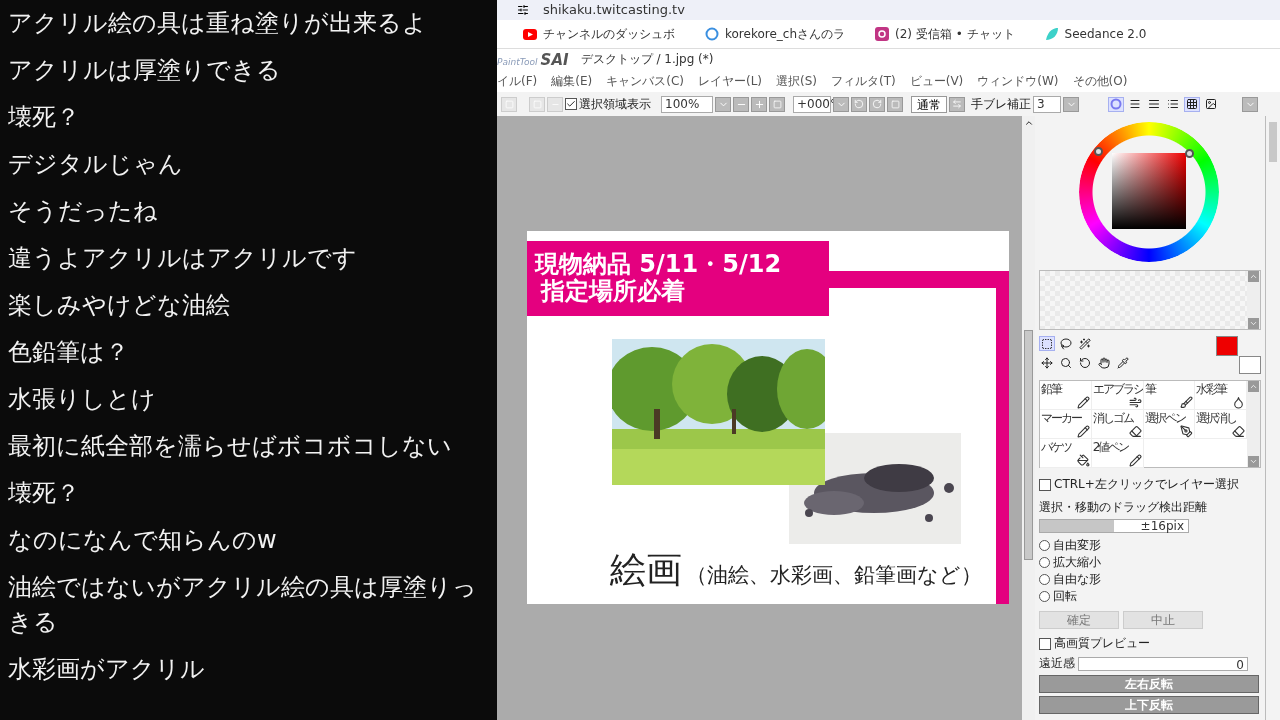 This screenshot has height=720, width=1280. What do you see at coordinates (645, 81) in the screenshot?
I see `menu-item: キャンバス(C)` at bounding box center [645, 81].